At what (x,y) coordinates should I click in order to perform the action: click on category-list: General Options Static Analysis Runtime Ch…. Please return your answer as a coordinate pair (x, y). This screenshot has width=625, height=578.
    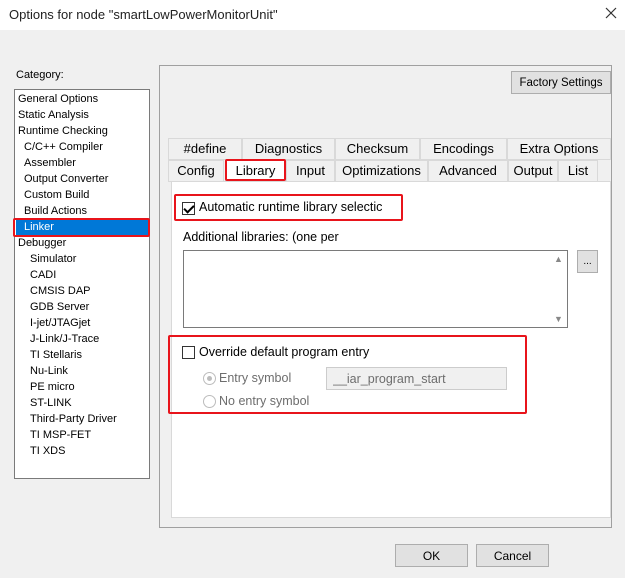
    Looking at the image, I should click on (82, 284).